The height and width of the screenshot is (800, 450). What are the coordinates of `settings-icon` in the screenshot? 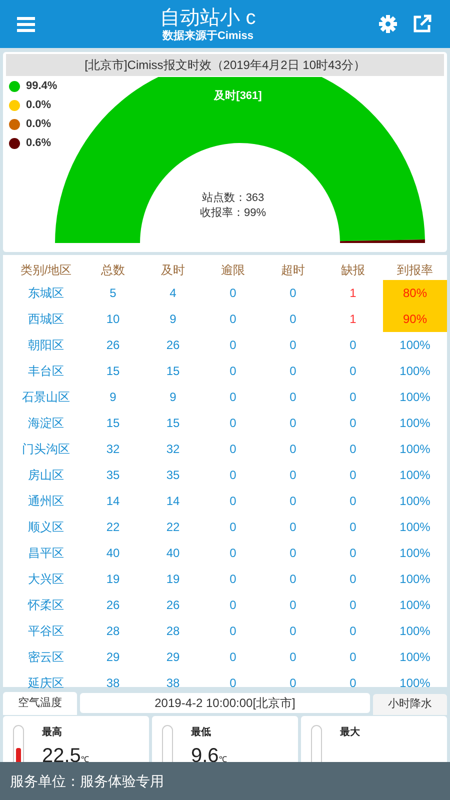 It's located at (388, 24).